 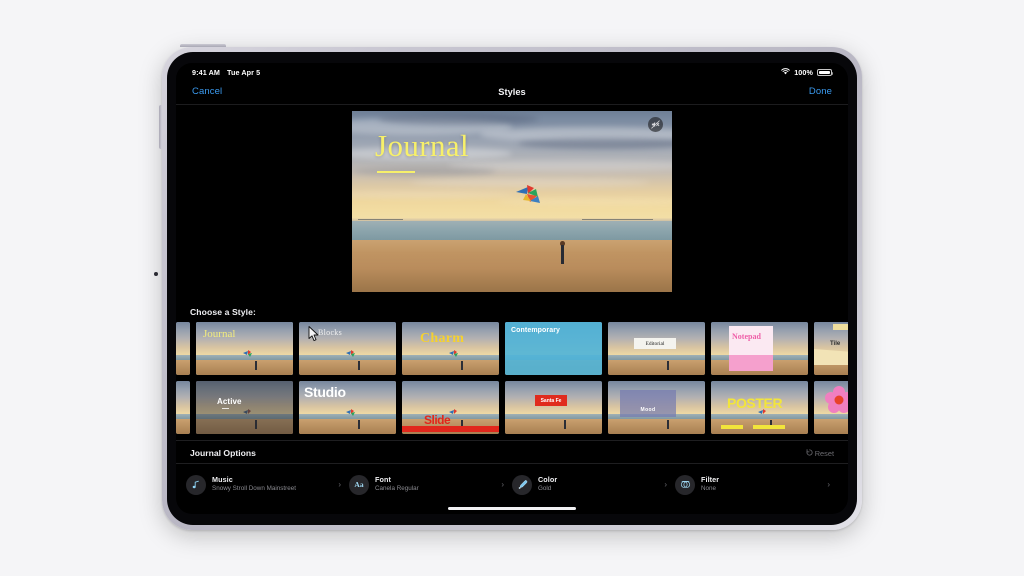 What do you see at coordinates (746, 336) in the screenshot?
I see `style-thumb-label: Notepad` at bounding box center [746, 336].